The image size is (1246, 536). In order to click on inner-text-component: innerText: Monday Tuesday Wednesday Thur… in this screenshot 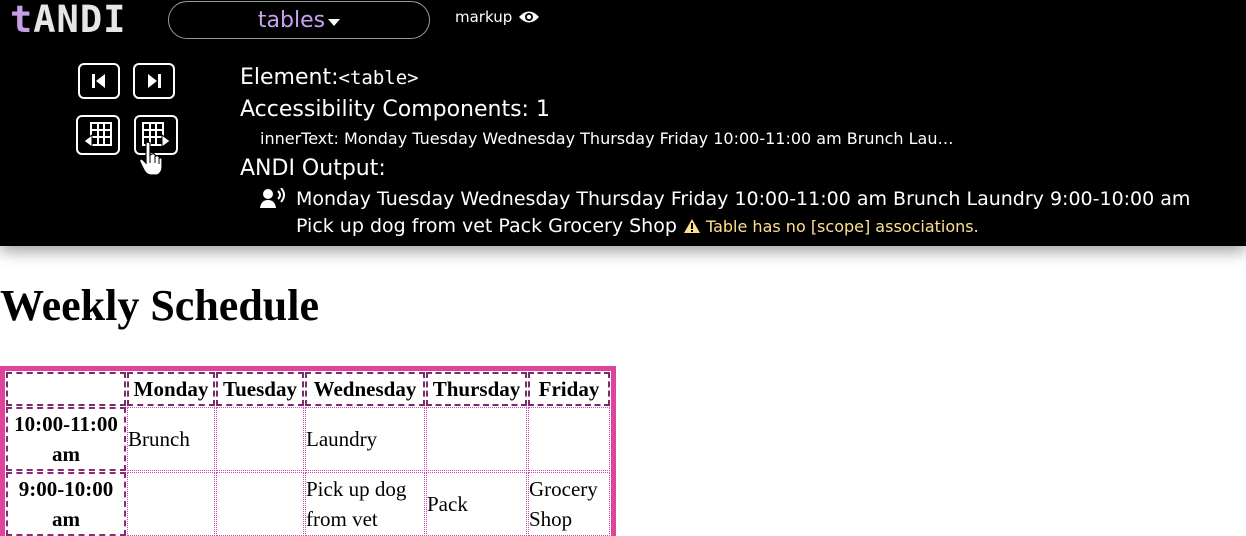, I will do `click(745, 139)`.